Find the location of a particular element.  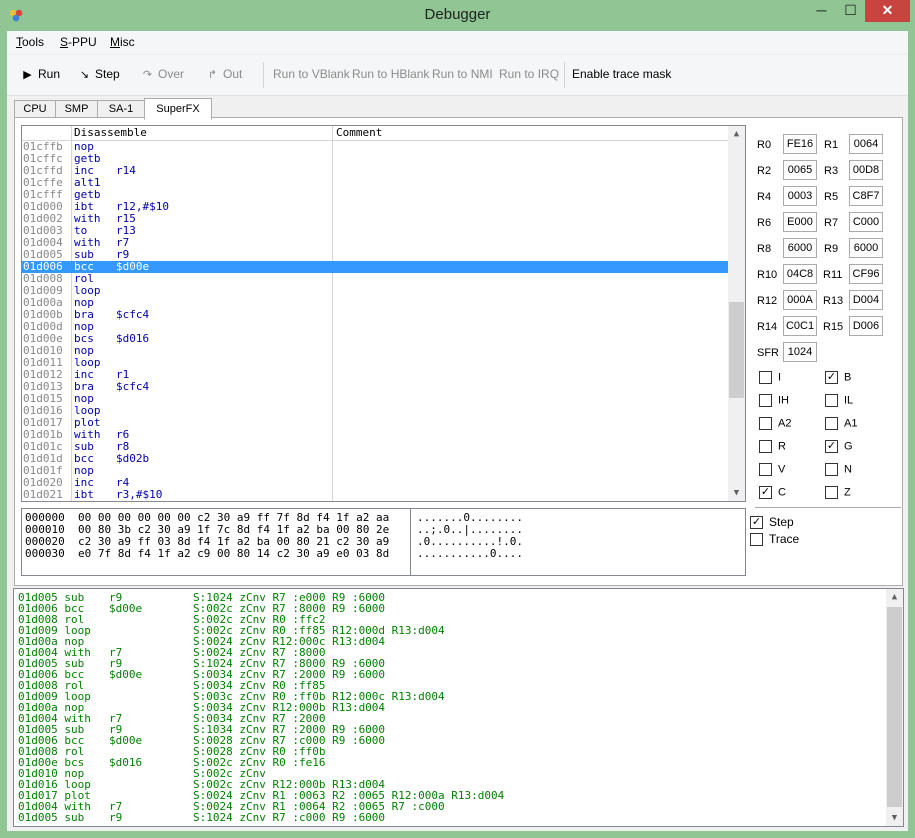

disassembly-row: 01d021 ibt r3,#$10 is located at coordinates (375, 495).